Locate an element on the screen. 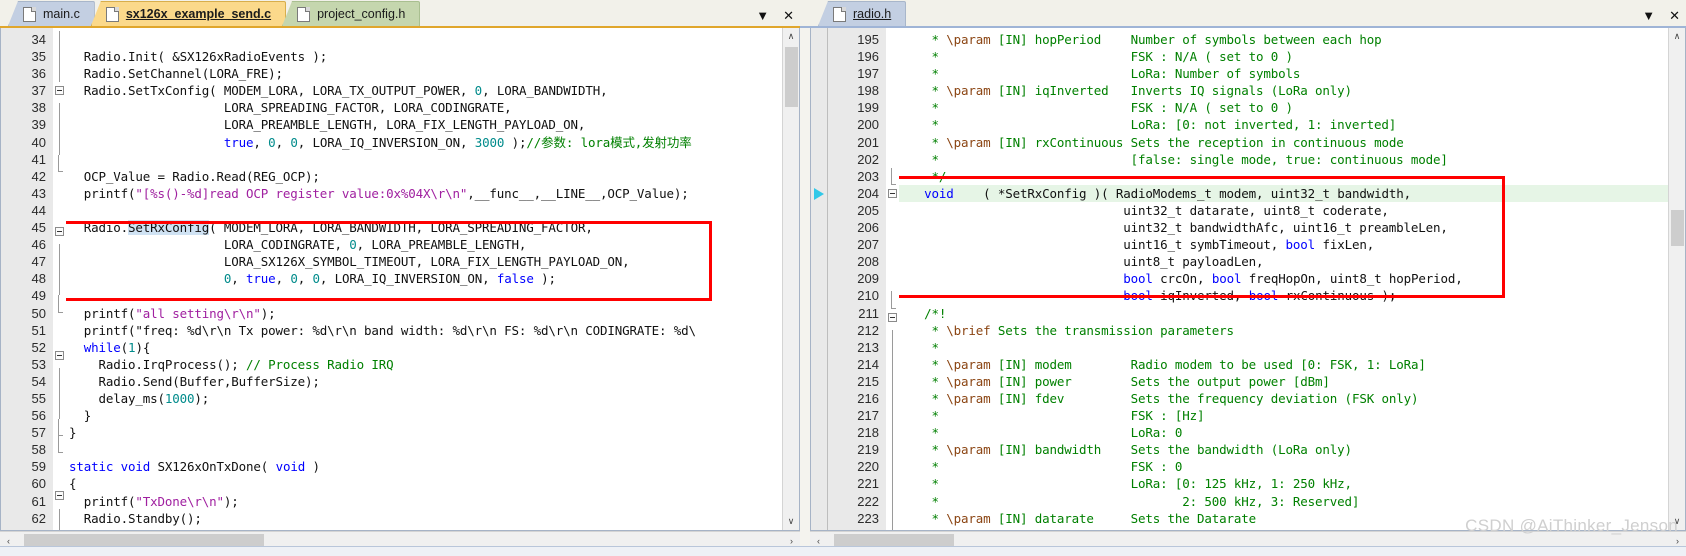 This screenshot has height=556, width=1686. code-line: * 2: 500 kHz, 3: Reserved] is located at coordinates (1283, 501).